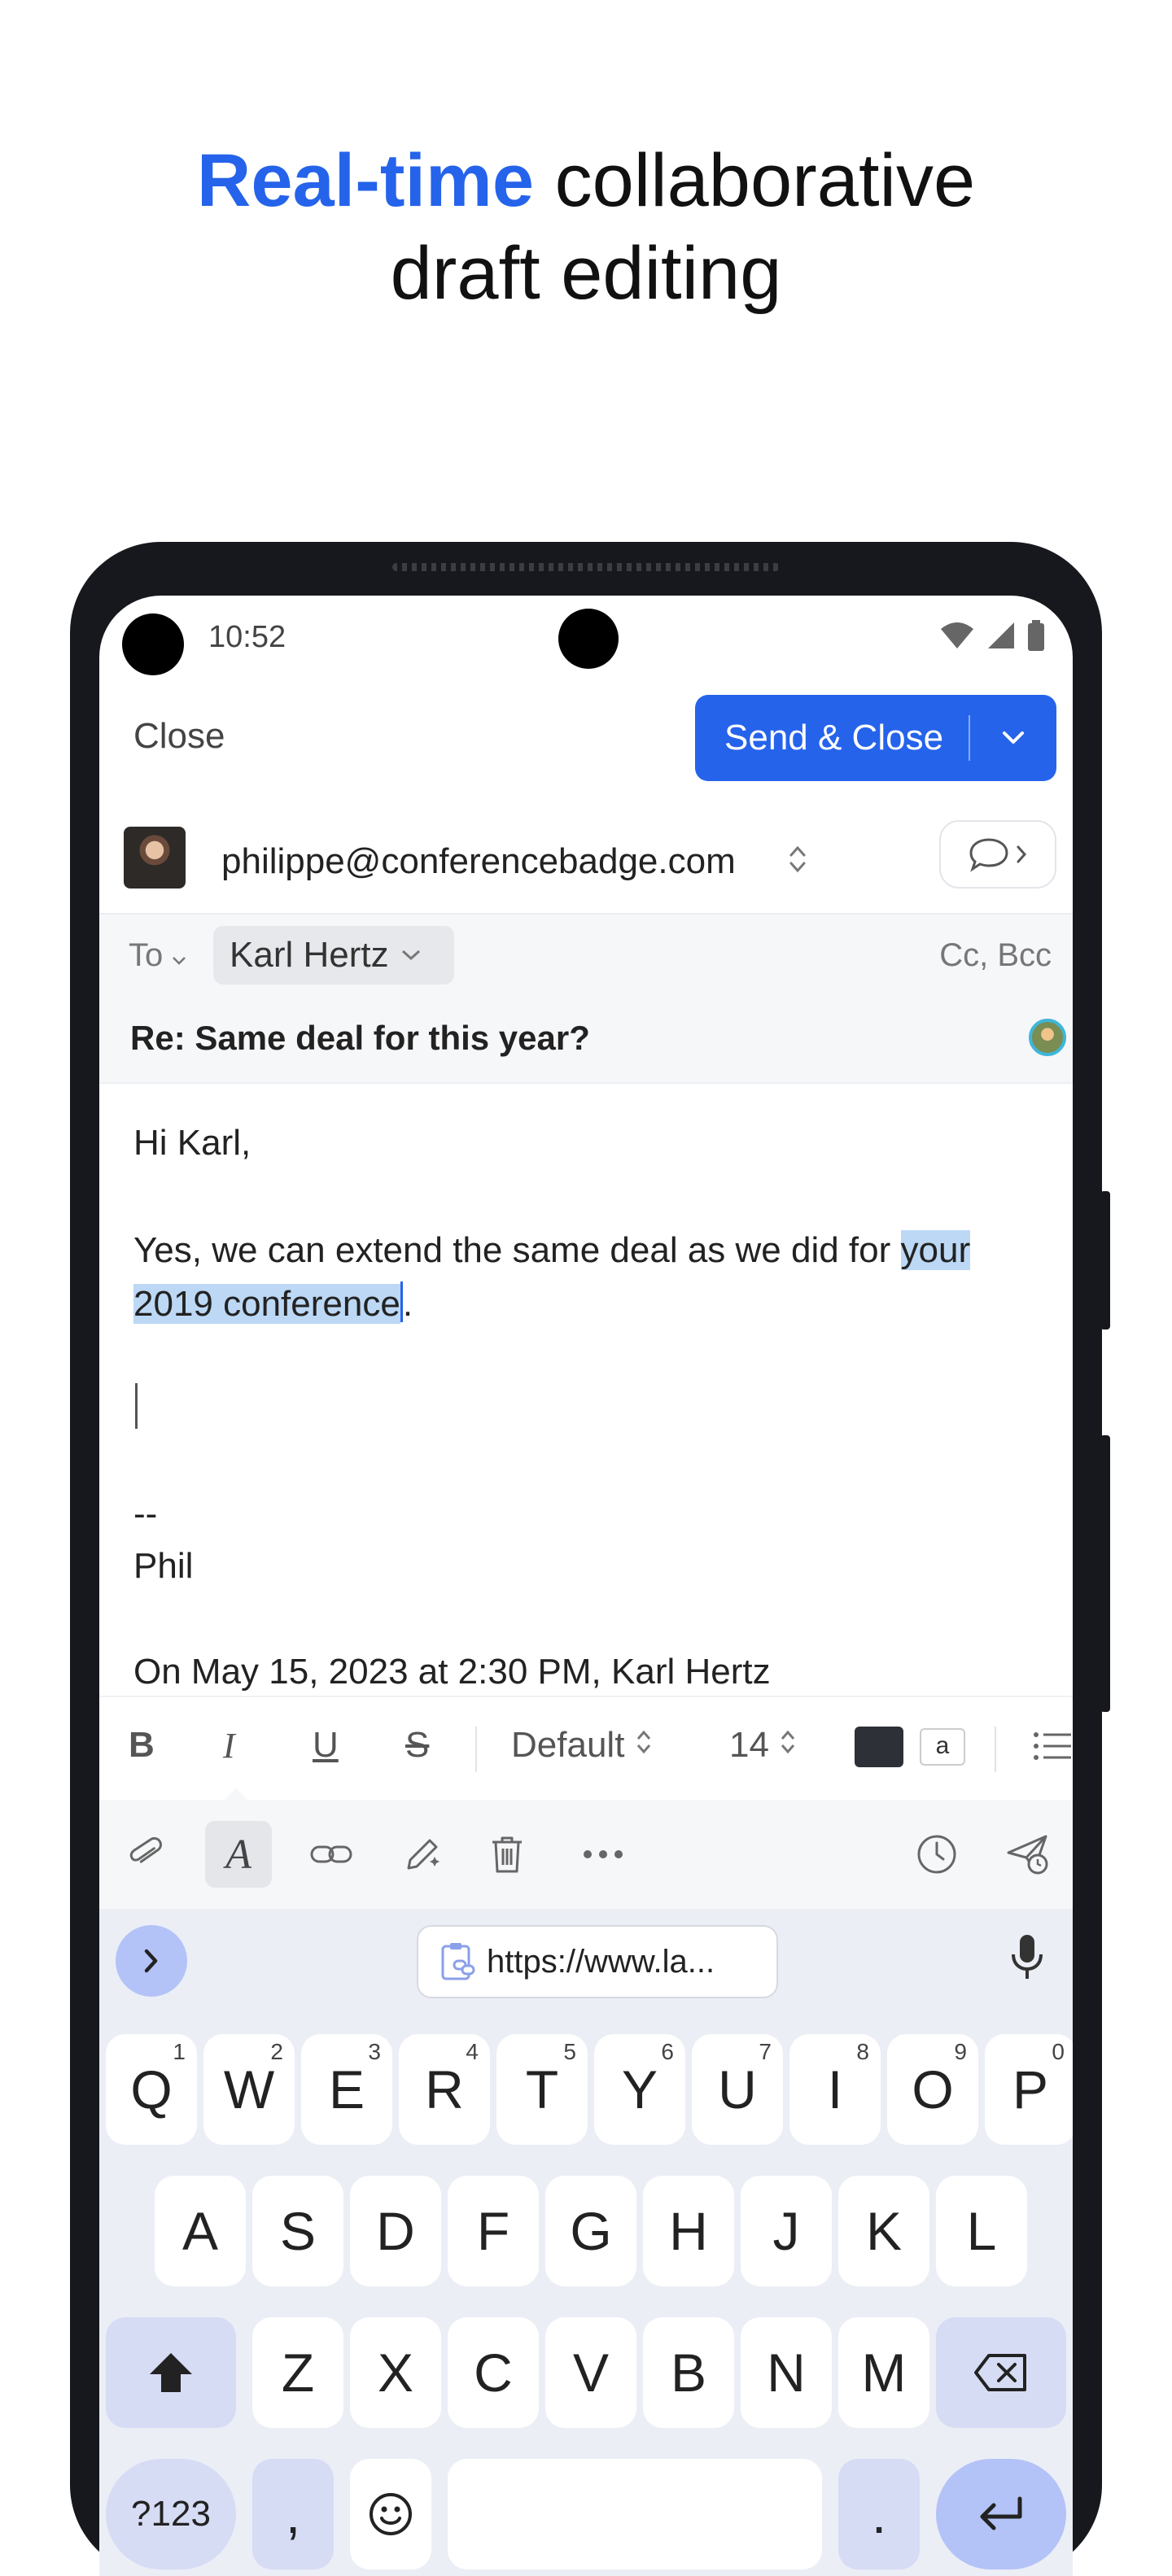 Image resolution: width=1172 pixels, height=2576 pixels. What do you see at coordinates (787, 2231) in the screenshot?
I see `key-j: J` at bounding box center [787, 2231].